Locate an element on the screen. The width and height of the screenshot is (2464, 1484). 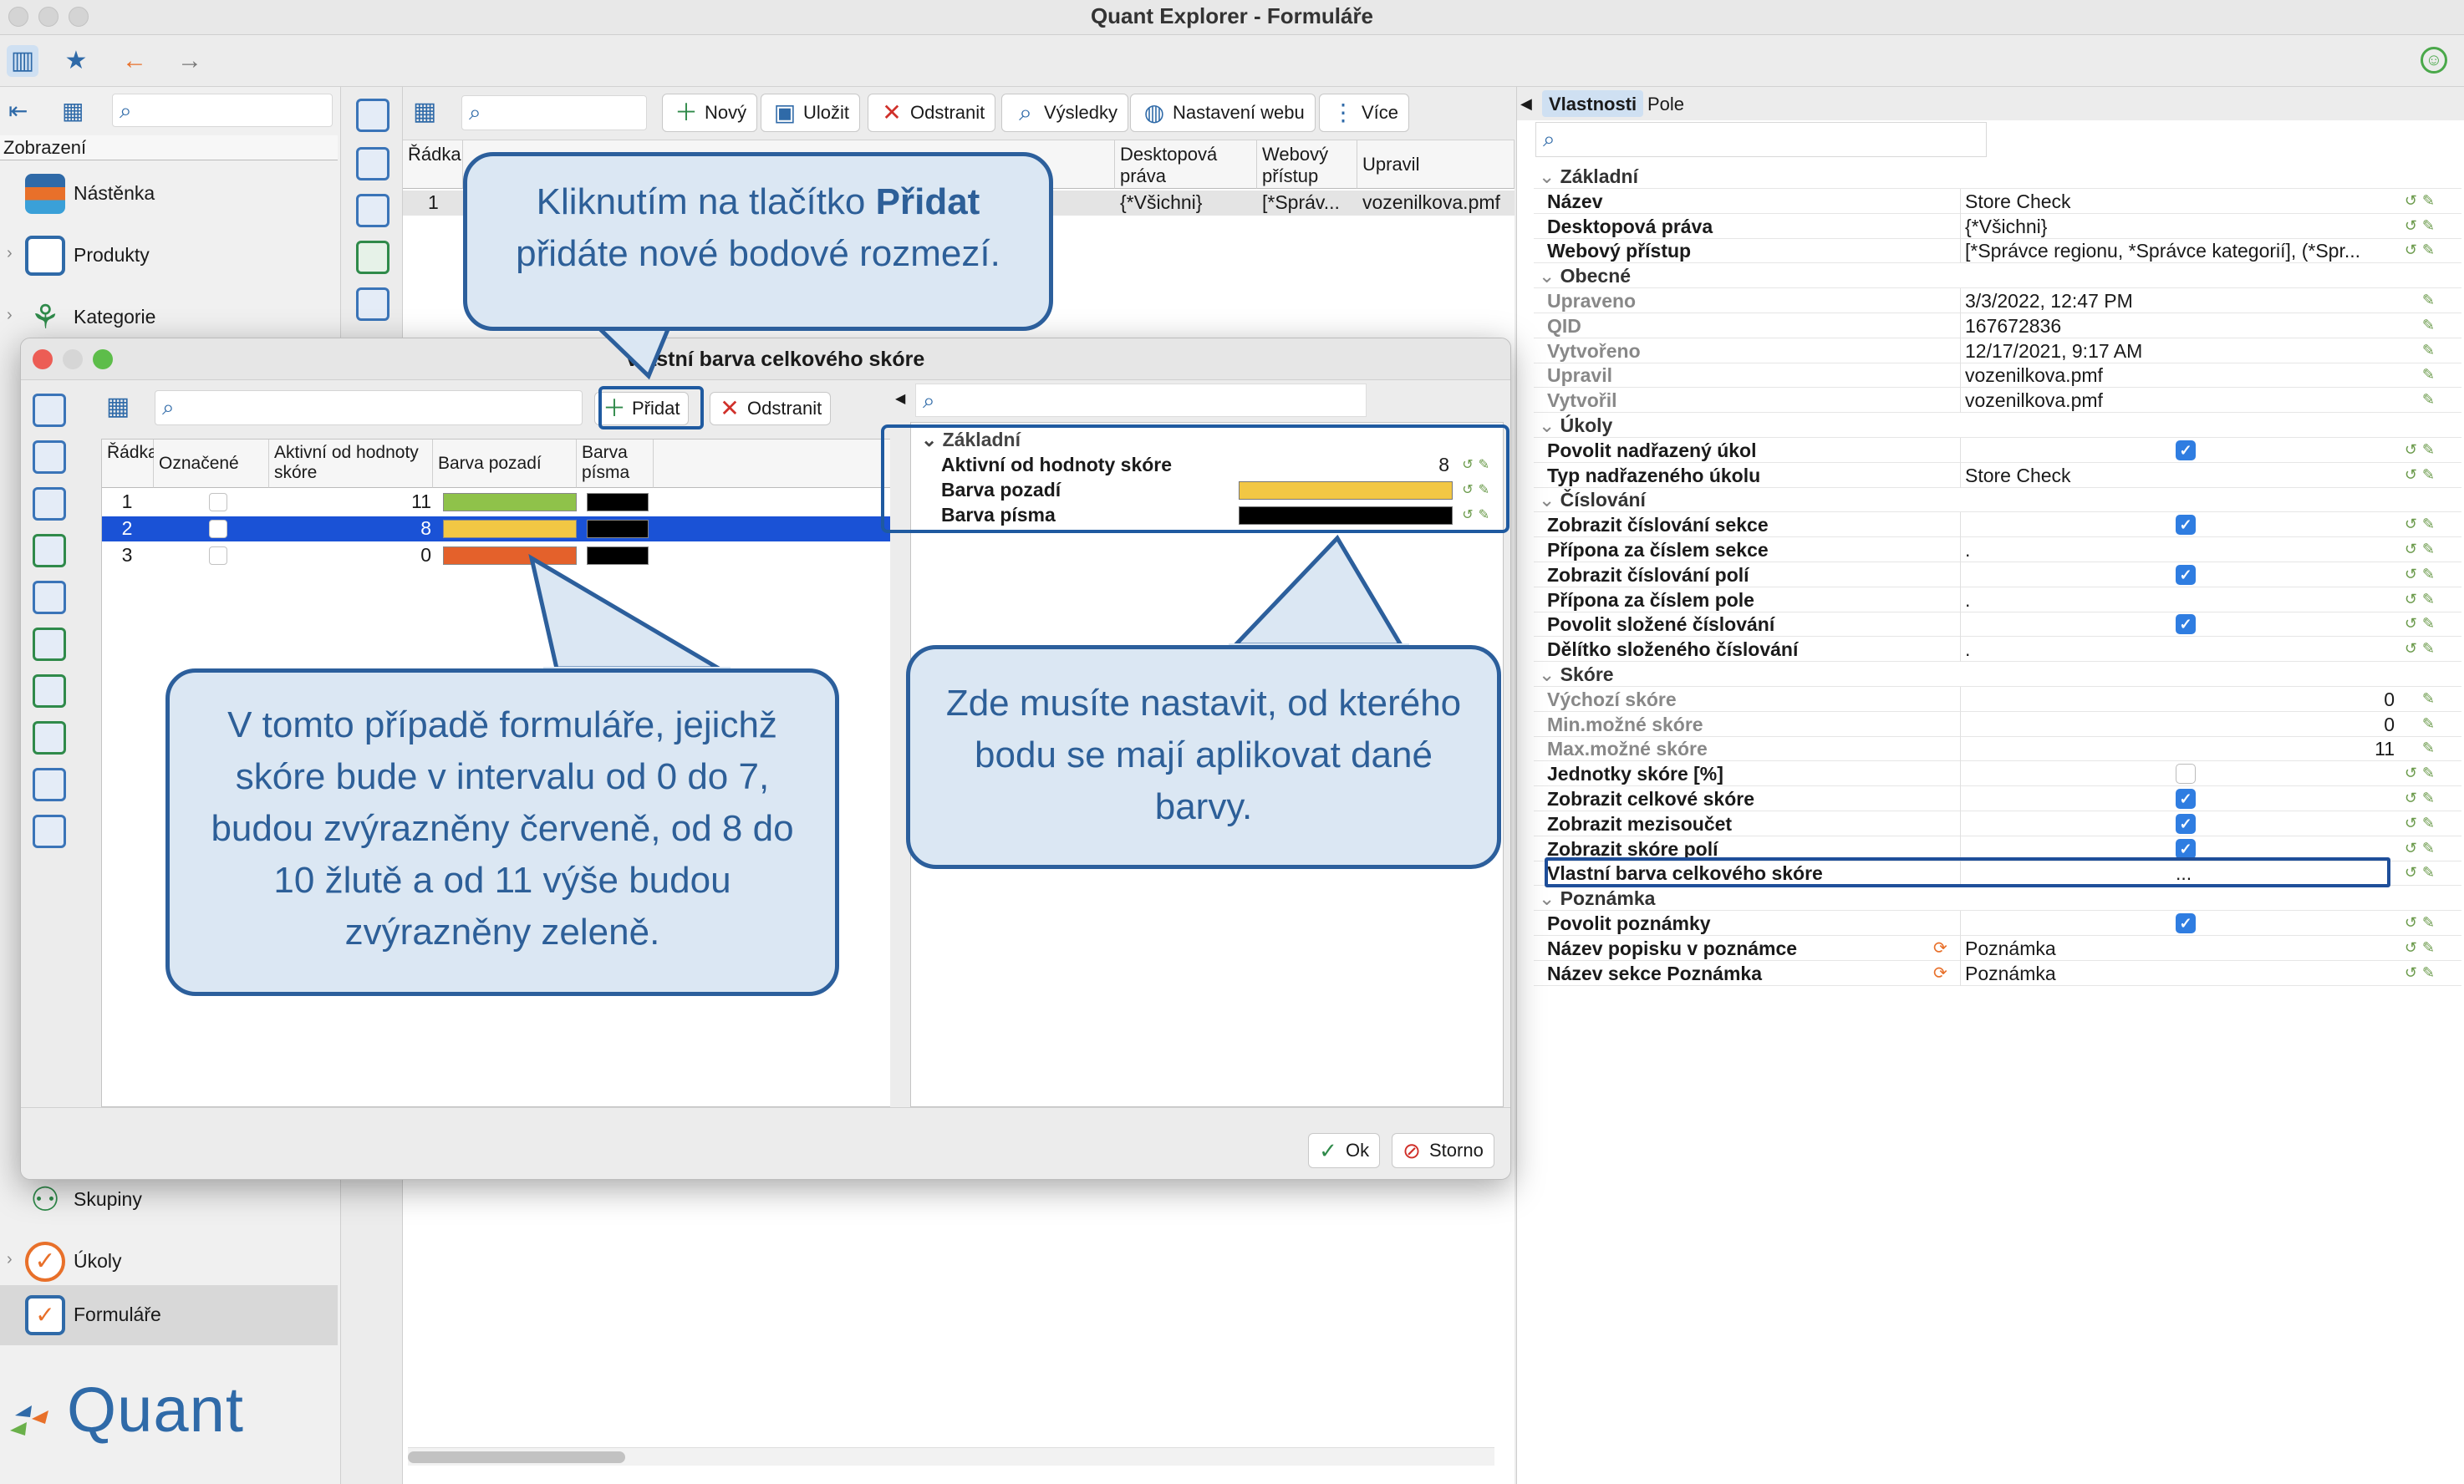
bg-color-swatch is located at coordinates (510, 555).